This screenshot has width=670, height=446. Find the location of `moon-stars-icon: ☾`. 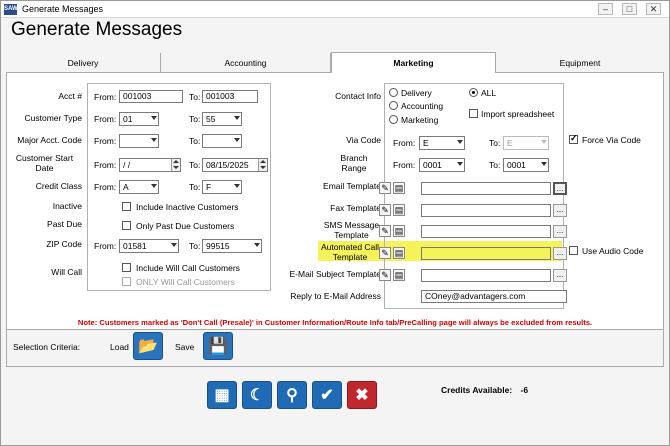

moon-stars-icon: ☾ is located at coordinates (257, 395).